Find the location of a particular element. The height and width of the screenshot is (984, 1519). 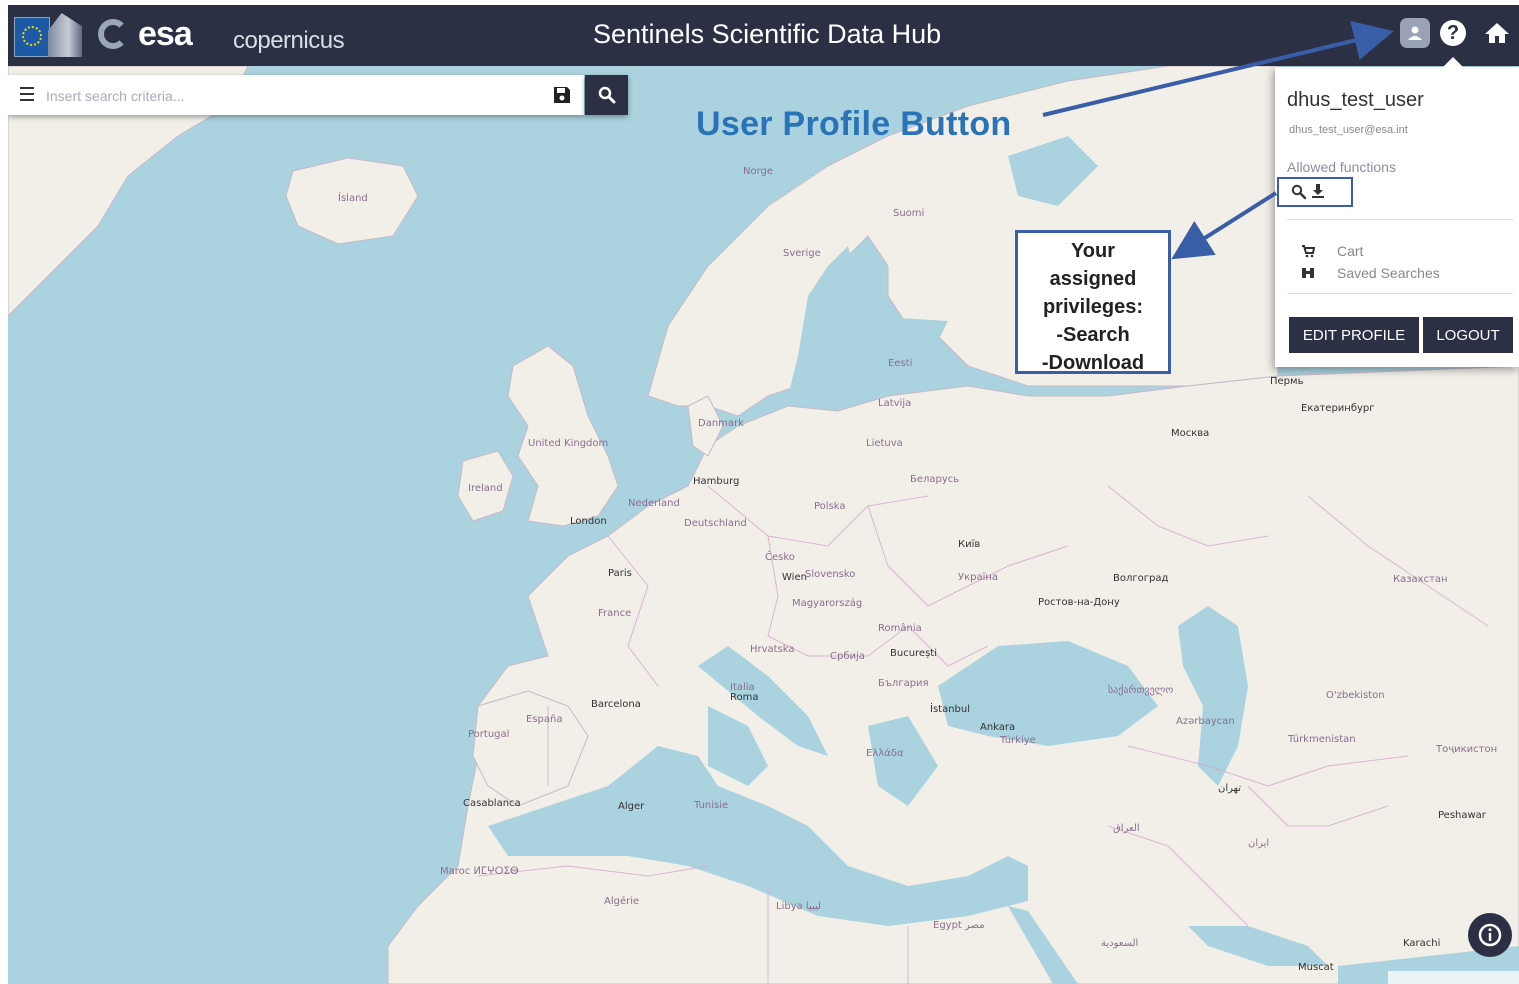

user-icon is located at coordinates (1415, 33).